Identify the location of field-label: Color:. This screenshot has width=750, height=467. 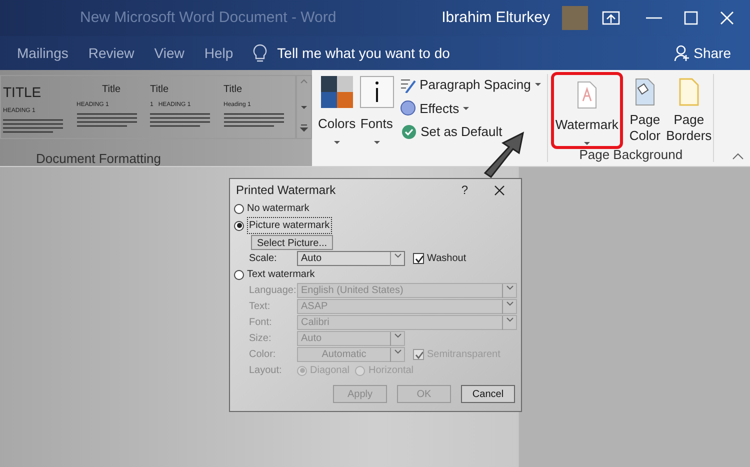
(263, 355).